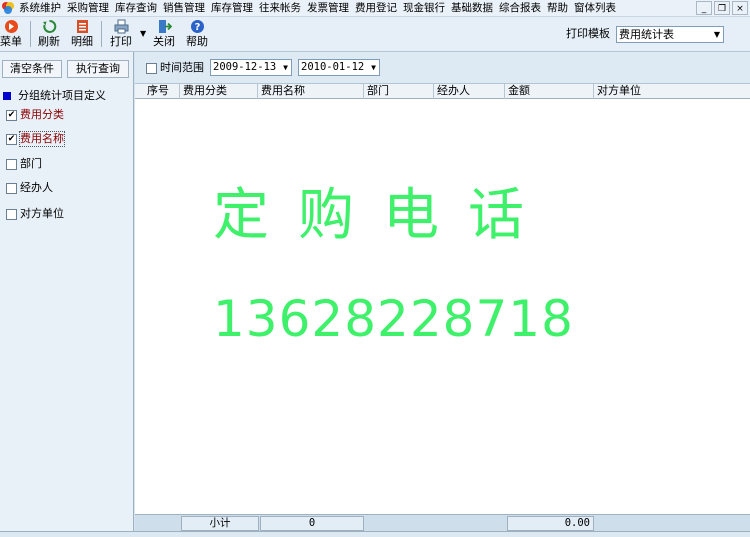 This screenshot has width=750, height=537. I want to click on detail-icon, so click(82, 26).